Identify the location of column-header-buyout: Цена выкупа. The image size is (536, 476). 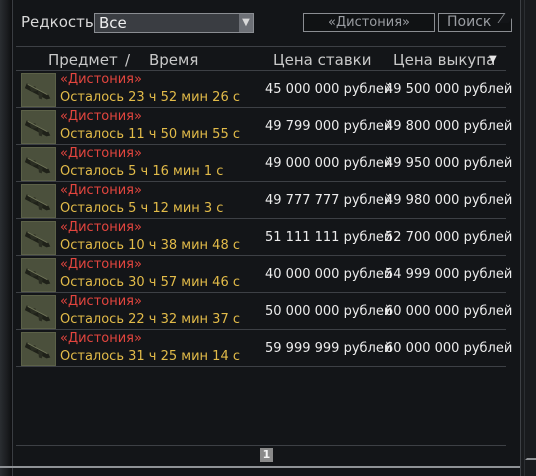
(444, 60).